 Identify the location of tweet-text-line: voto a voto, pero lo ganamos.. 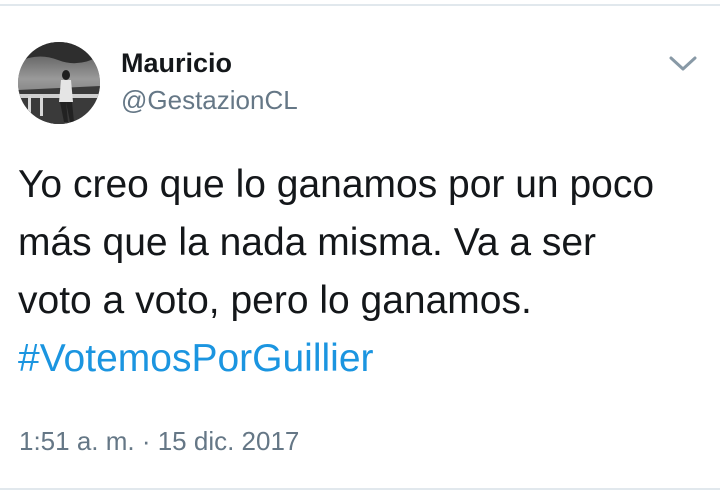
(275, 300).